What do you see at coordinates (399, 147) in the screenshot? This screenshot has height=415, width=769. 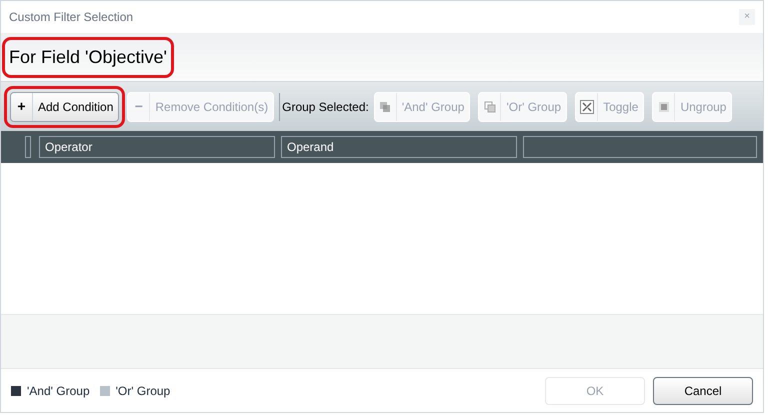 I see `column-header: Operand` at bounding box center [399, 147].